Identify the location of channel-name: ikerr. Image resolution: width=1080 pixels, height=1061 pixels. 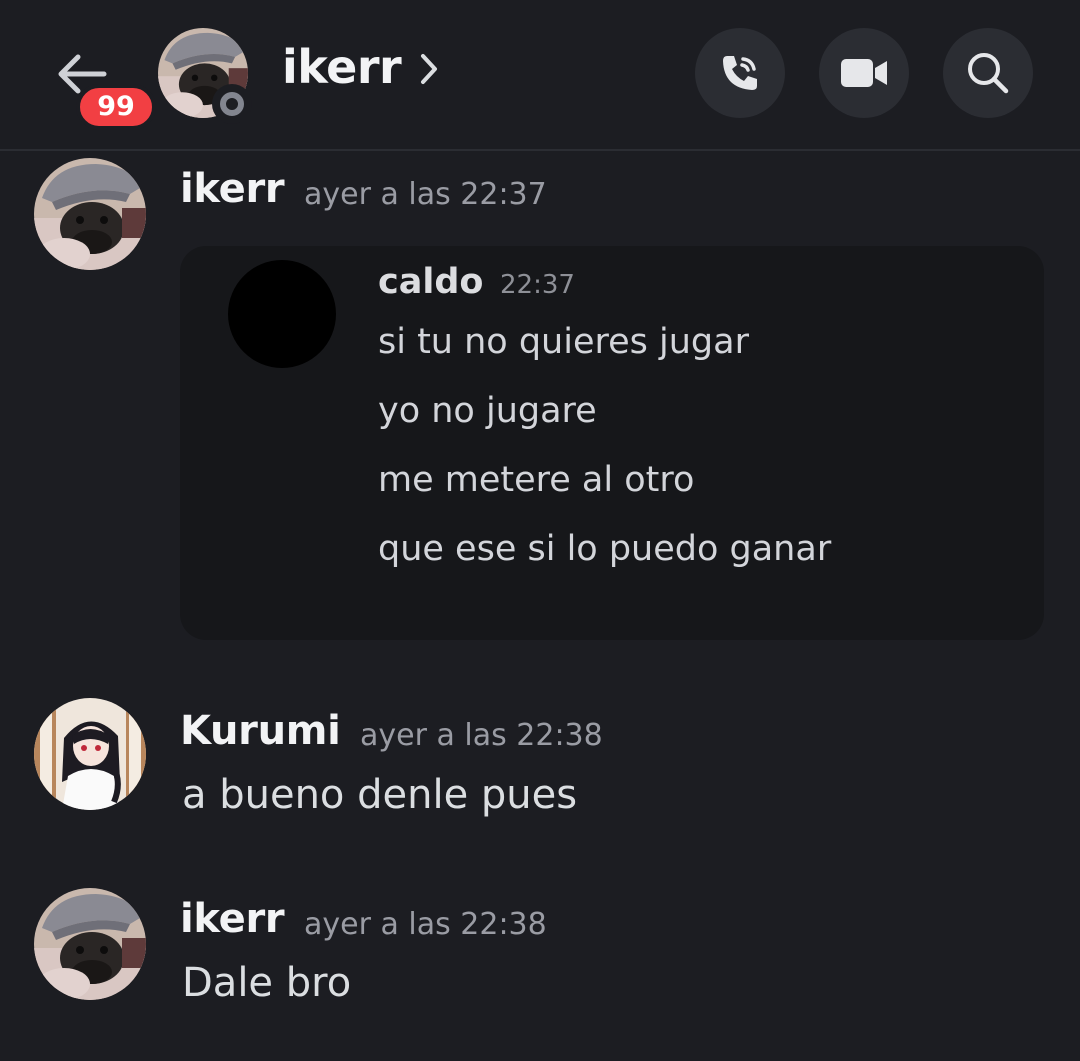
(342, 67).